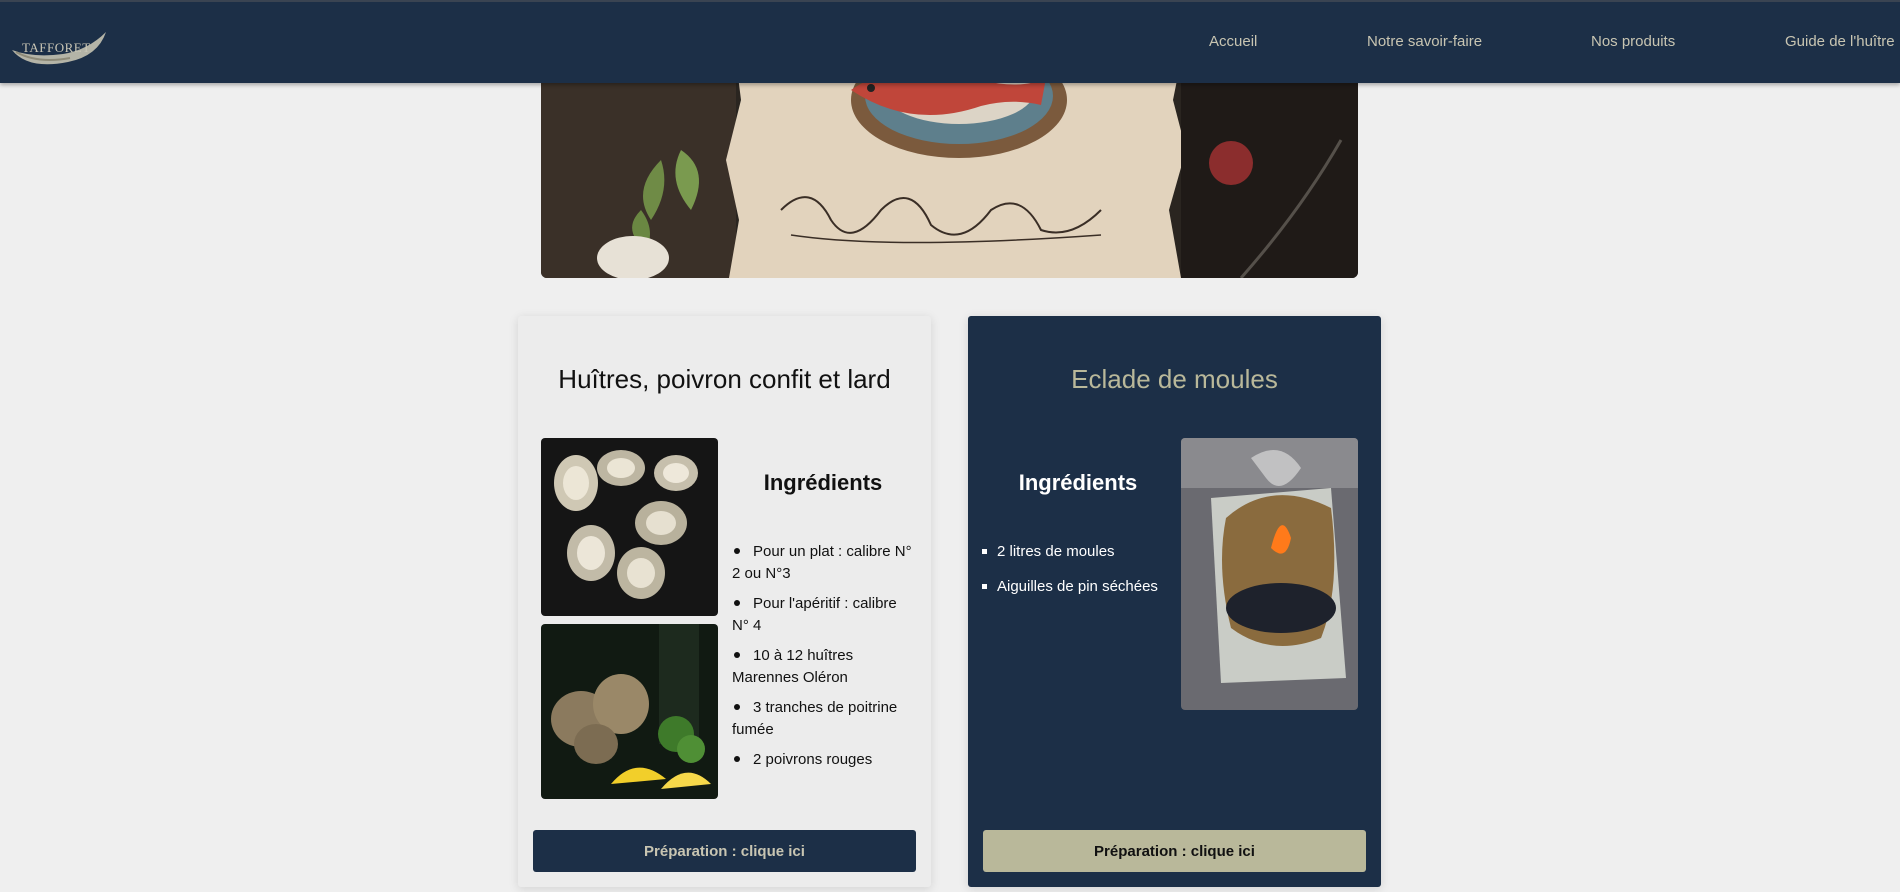 The width and height of the screenshot is (1900, 892). I want to click on nav-nos-produits: Nos produits, so click(1633, 41).